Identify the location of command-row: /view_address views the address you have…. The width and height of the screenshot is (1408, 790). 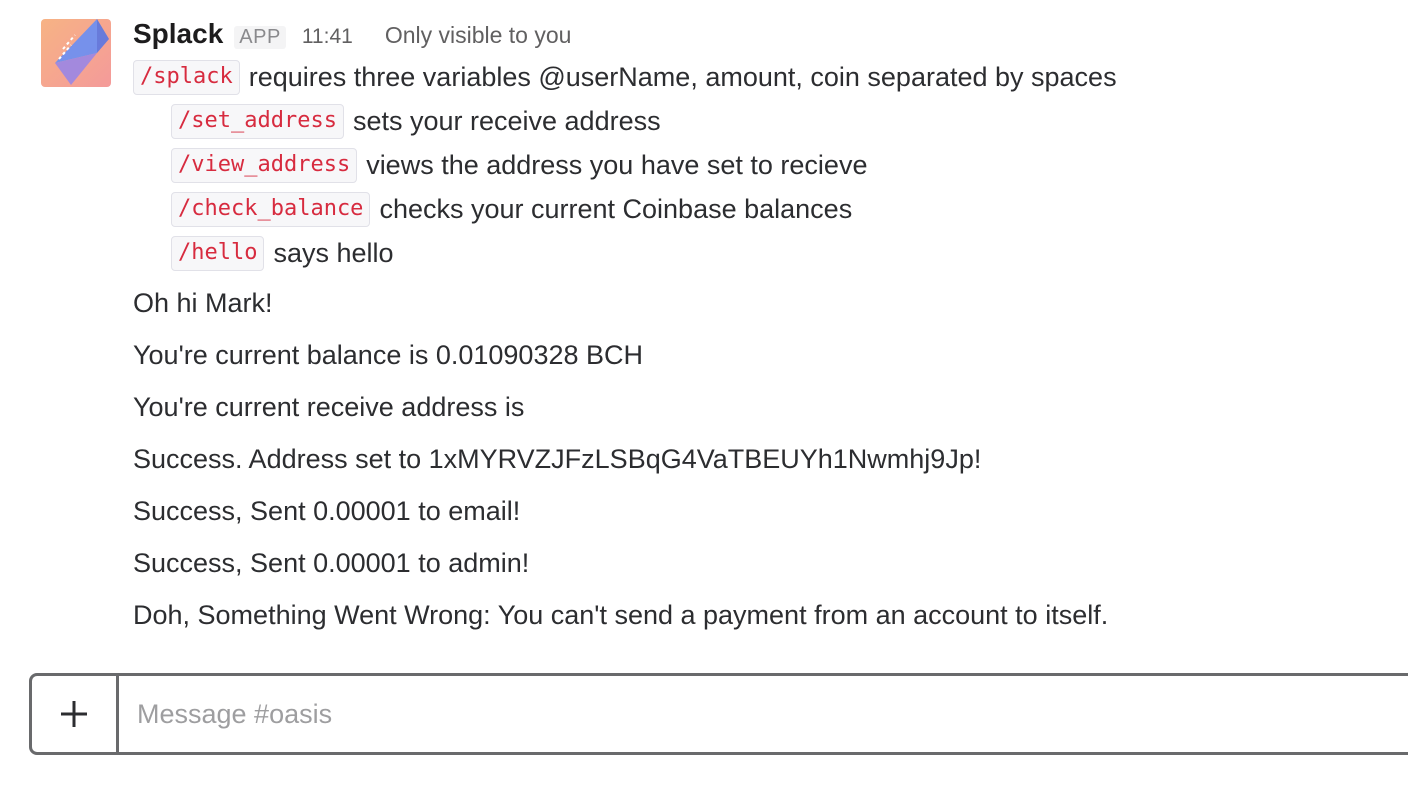
(519, 165).